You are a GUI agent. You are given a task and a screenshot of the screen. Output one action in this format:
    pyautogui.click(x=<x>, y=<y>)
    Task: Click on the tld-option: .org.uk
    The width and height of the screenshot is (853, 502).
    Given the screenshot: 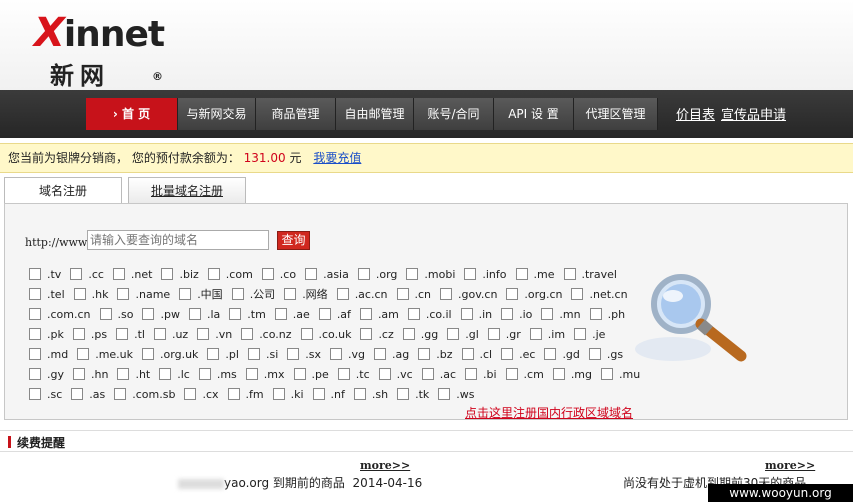 What is the action you would take?
    pyautogui.click(x=170, y=355)
    